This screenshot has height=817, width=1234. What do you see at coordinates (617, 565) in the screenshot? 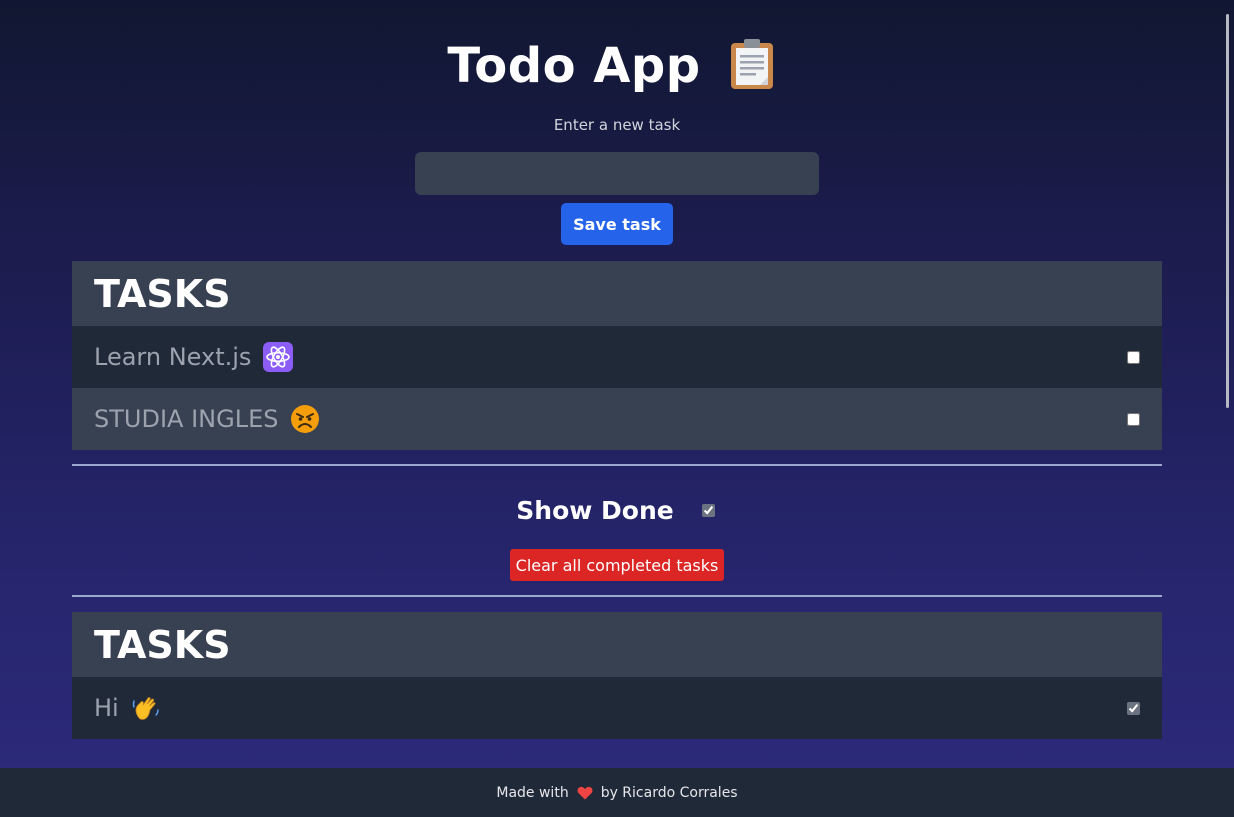
I see `clear-completed-button: Clear all completed tasks` at bounding box center [617, 565].